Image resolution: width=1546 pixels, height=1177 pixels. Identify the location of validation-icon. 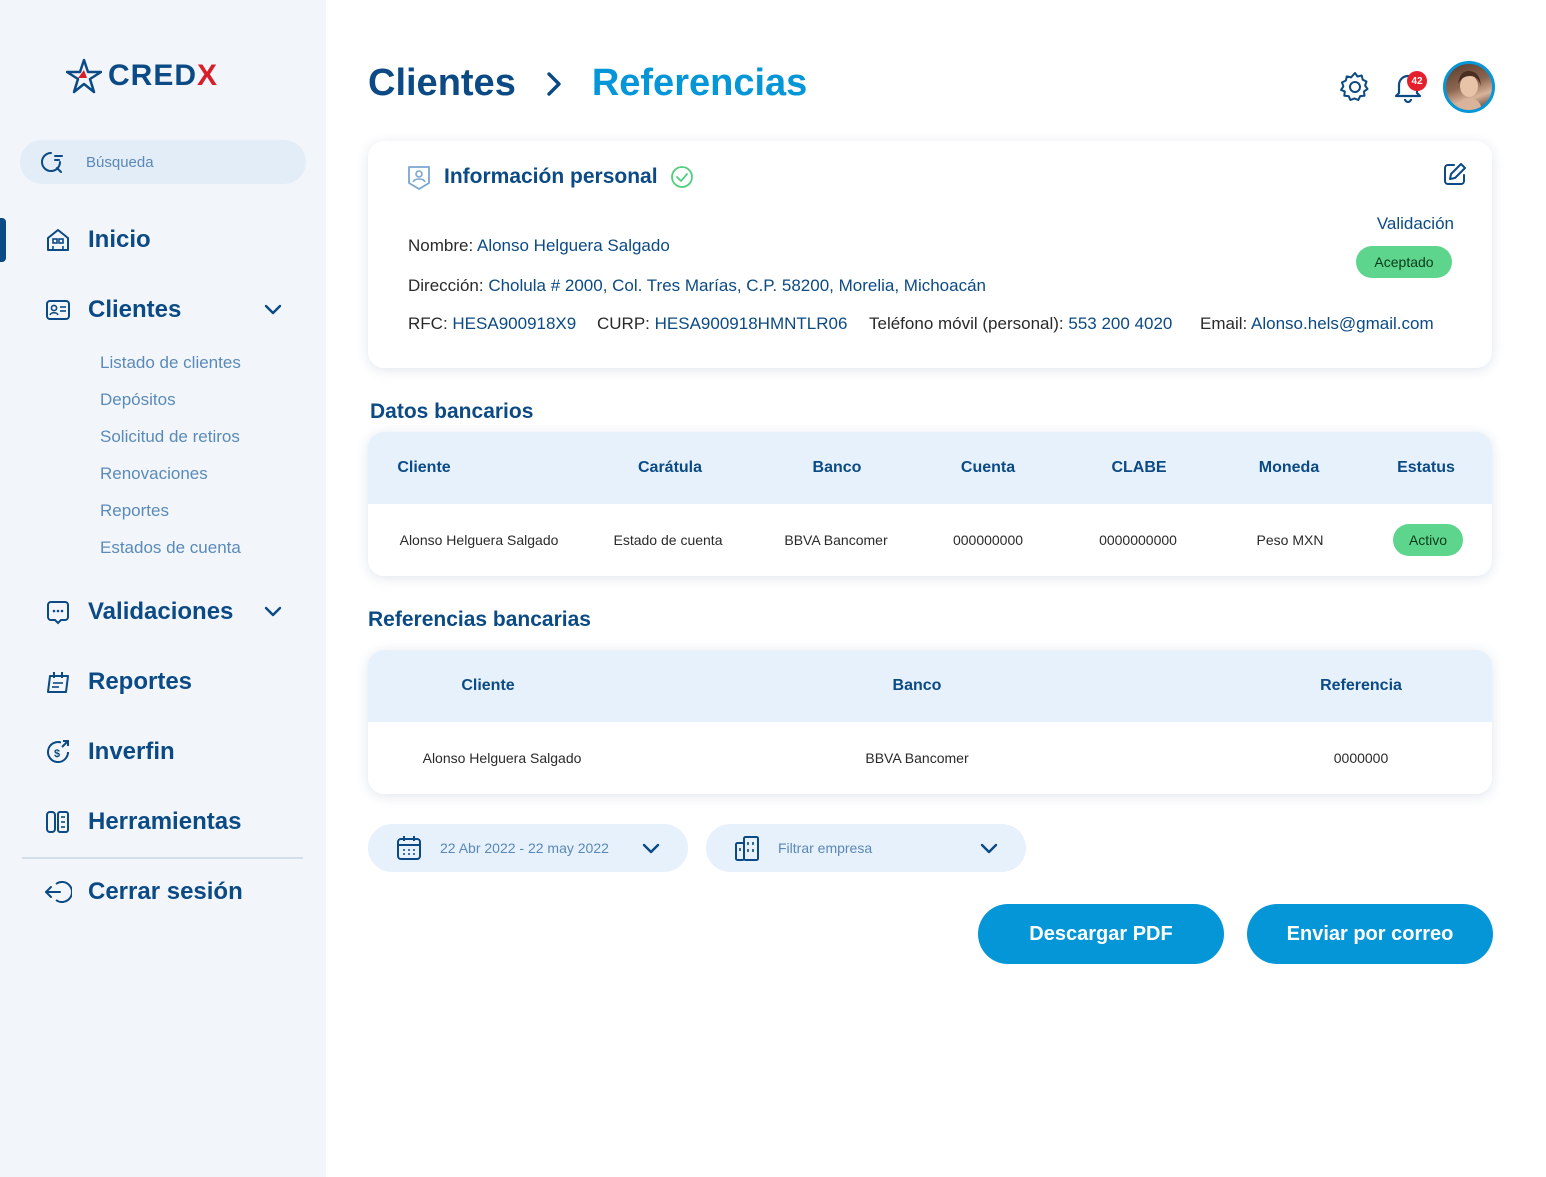
(58, 612).